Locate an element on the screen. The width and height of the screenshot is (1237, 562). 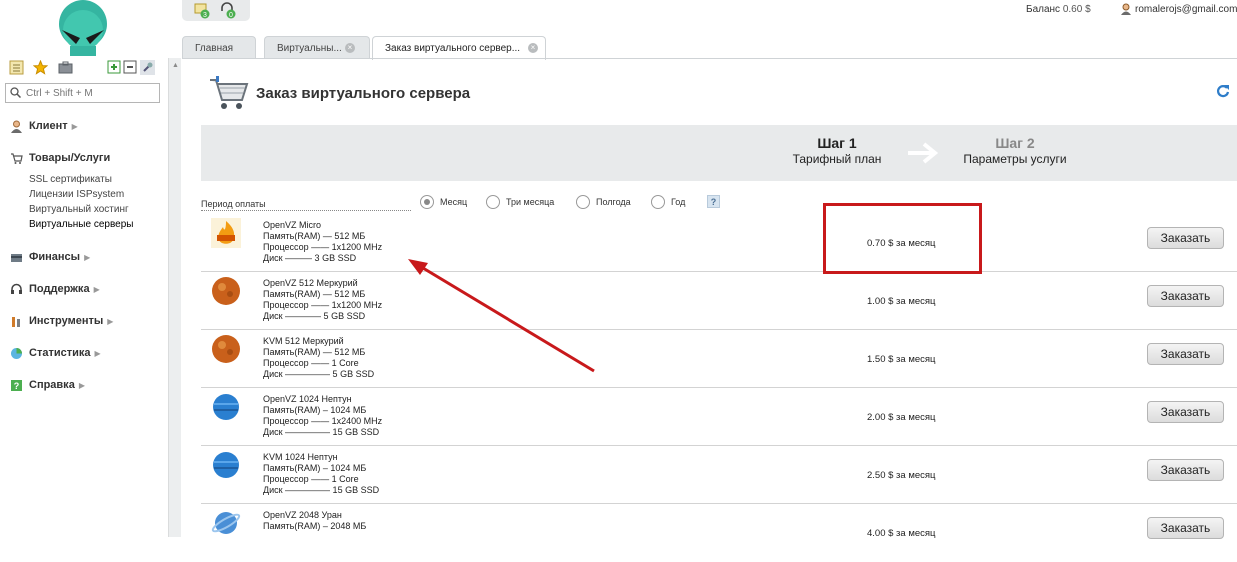
period-year-radio: Год is located at coordinates (668, 202).